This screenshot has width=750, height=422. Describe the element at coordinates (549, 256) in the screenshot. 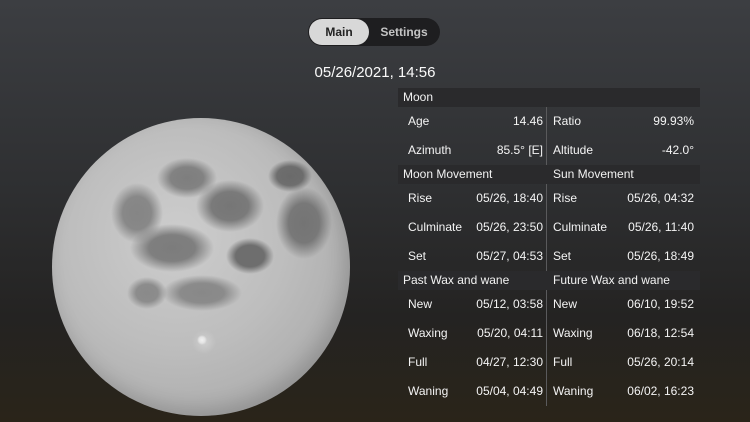

I see `table-row: Set 05/27, 04:53 Set 05/26, 18:49` at that location.